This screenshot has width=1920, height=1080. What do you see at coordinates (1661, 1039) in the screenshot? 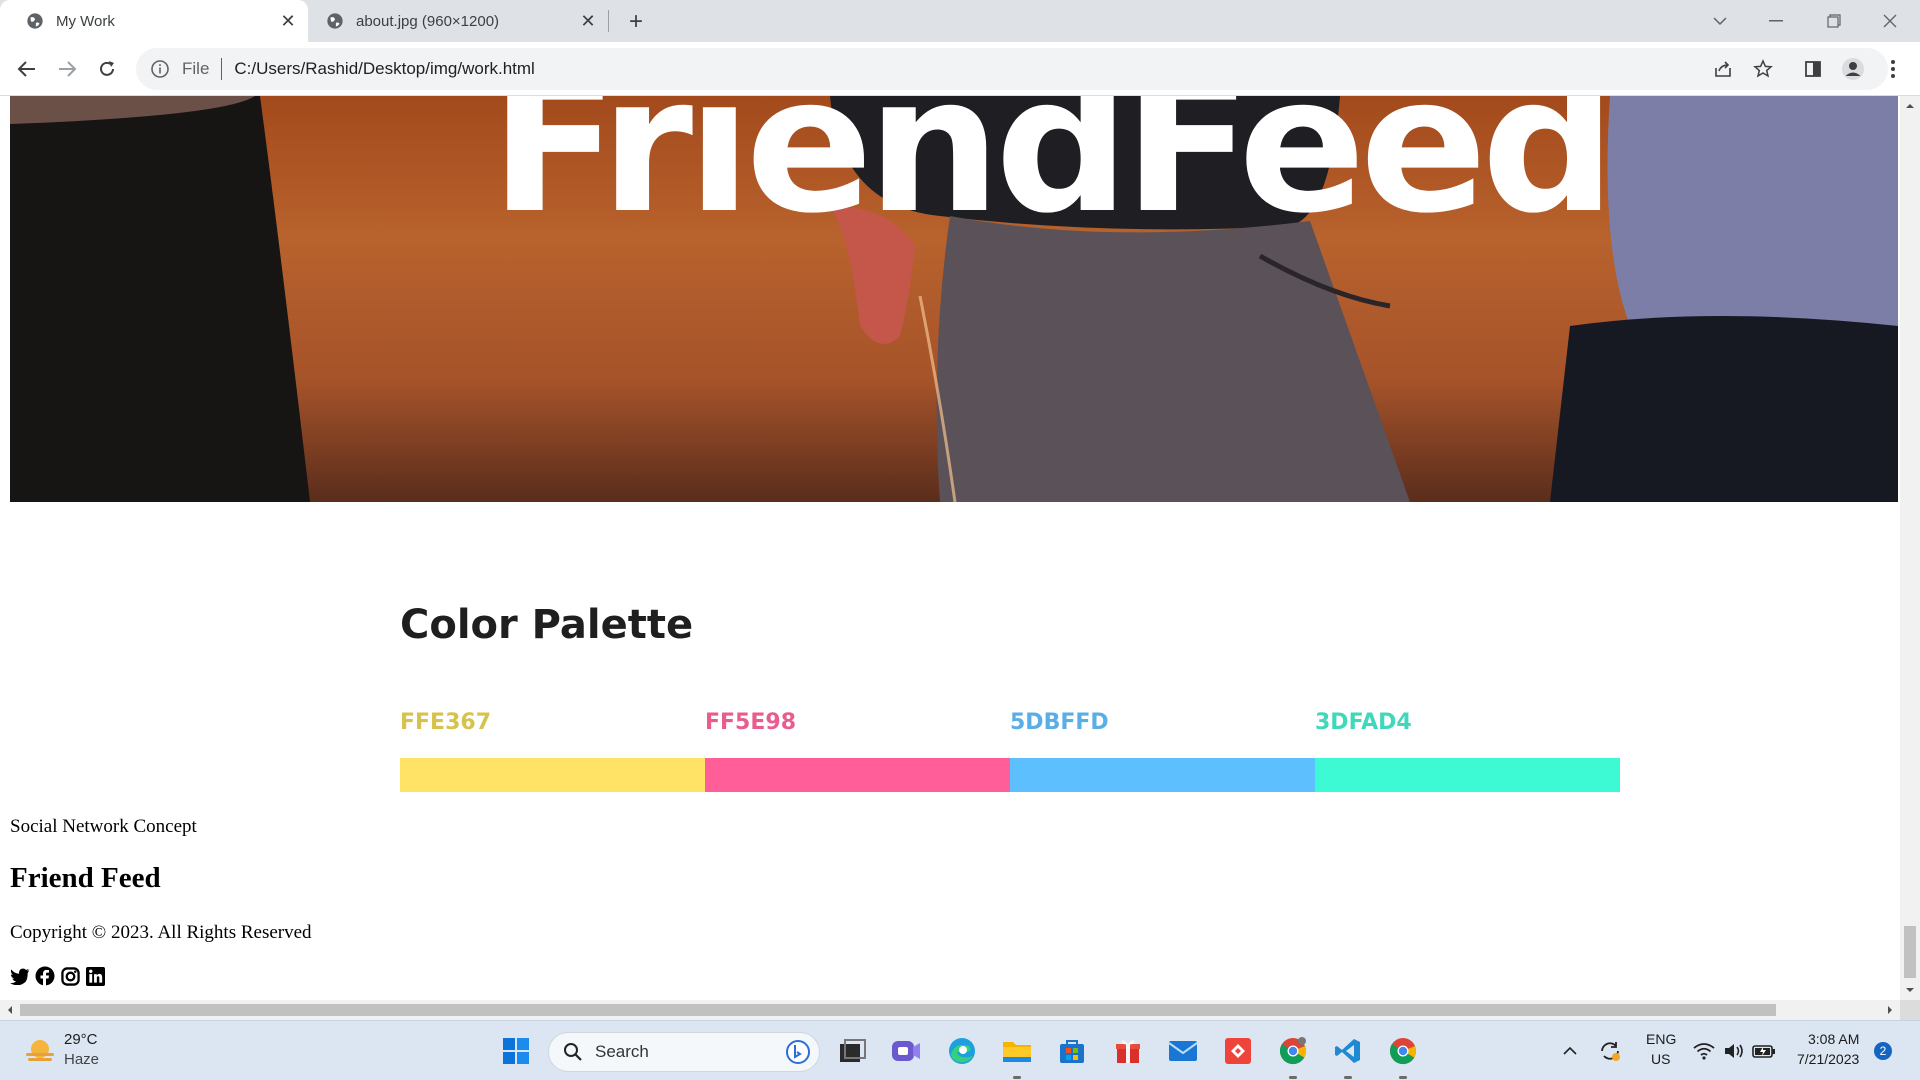
I see `language-line1: ENG` at bounding box center [1661, 1039].